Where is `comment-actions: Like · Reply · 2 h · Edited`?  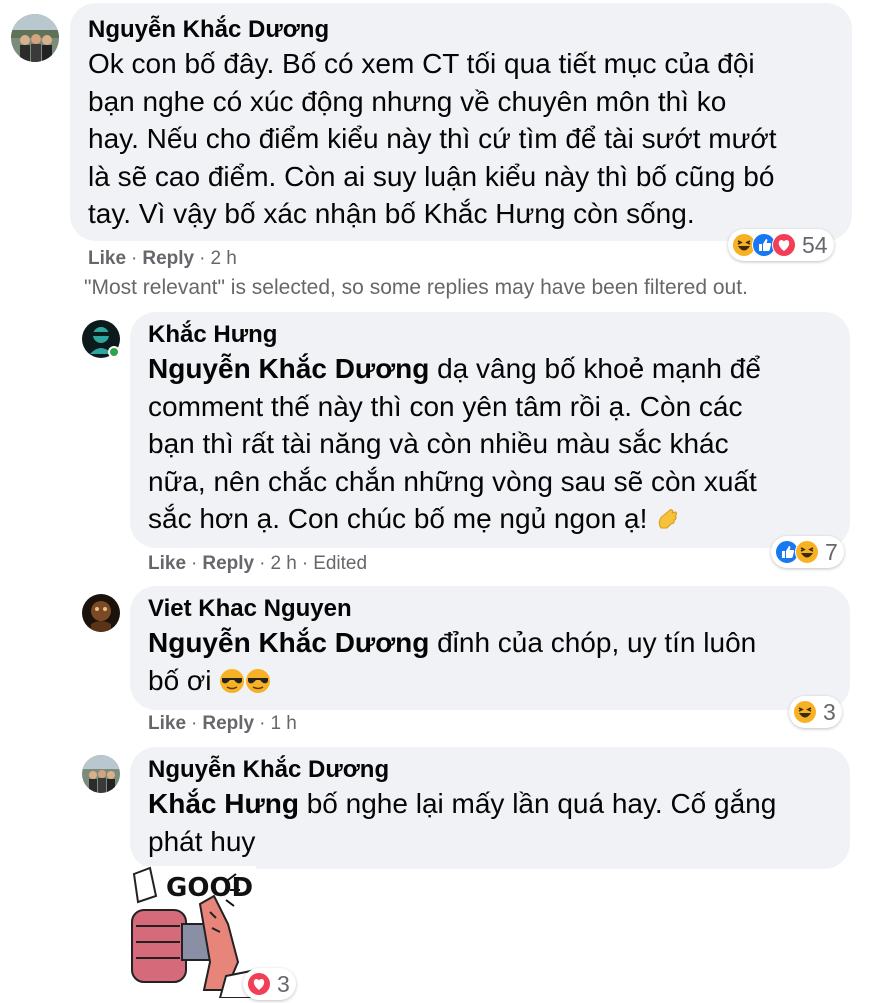 comment-actions: Like · Reply · 2 h · Edited is located at coordinates (257, 564).